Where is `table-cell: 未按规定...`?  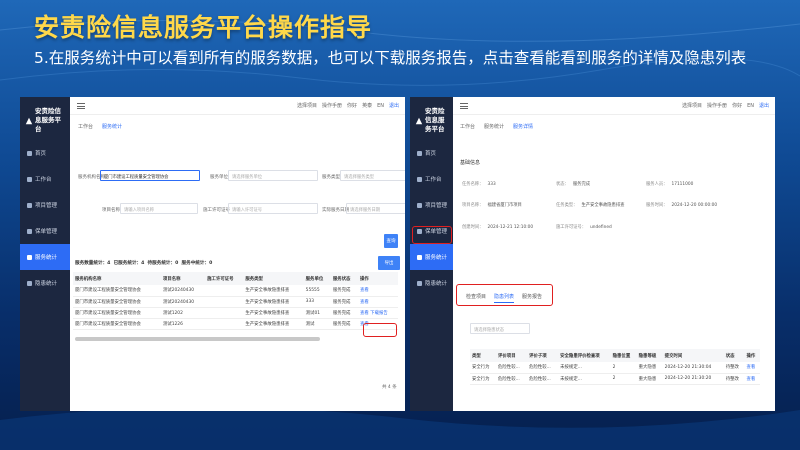
table-cell: 未按规定... is located at coordinates (584, 368).